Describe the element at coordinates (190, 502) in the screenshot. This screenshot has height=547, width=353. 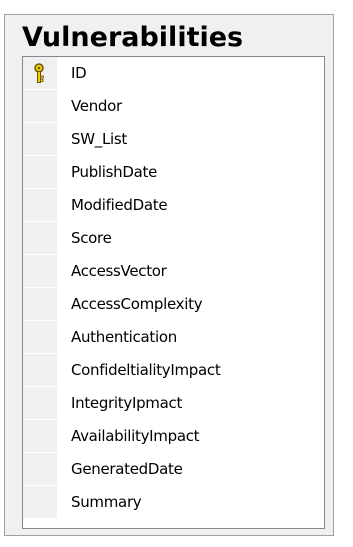
I see `column-name: Summary` at that location.